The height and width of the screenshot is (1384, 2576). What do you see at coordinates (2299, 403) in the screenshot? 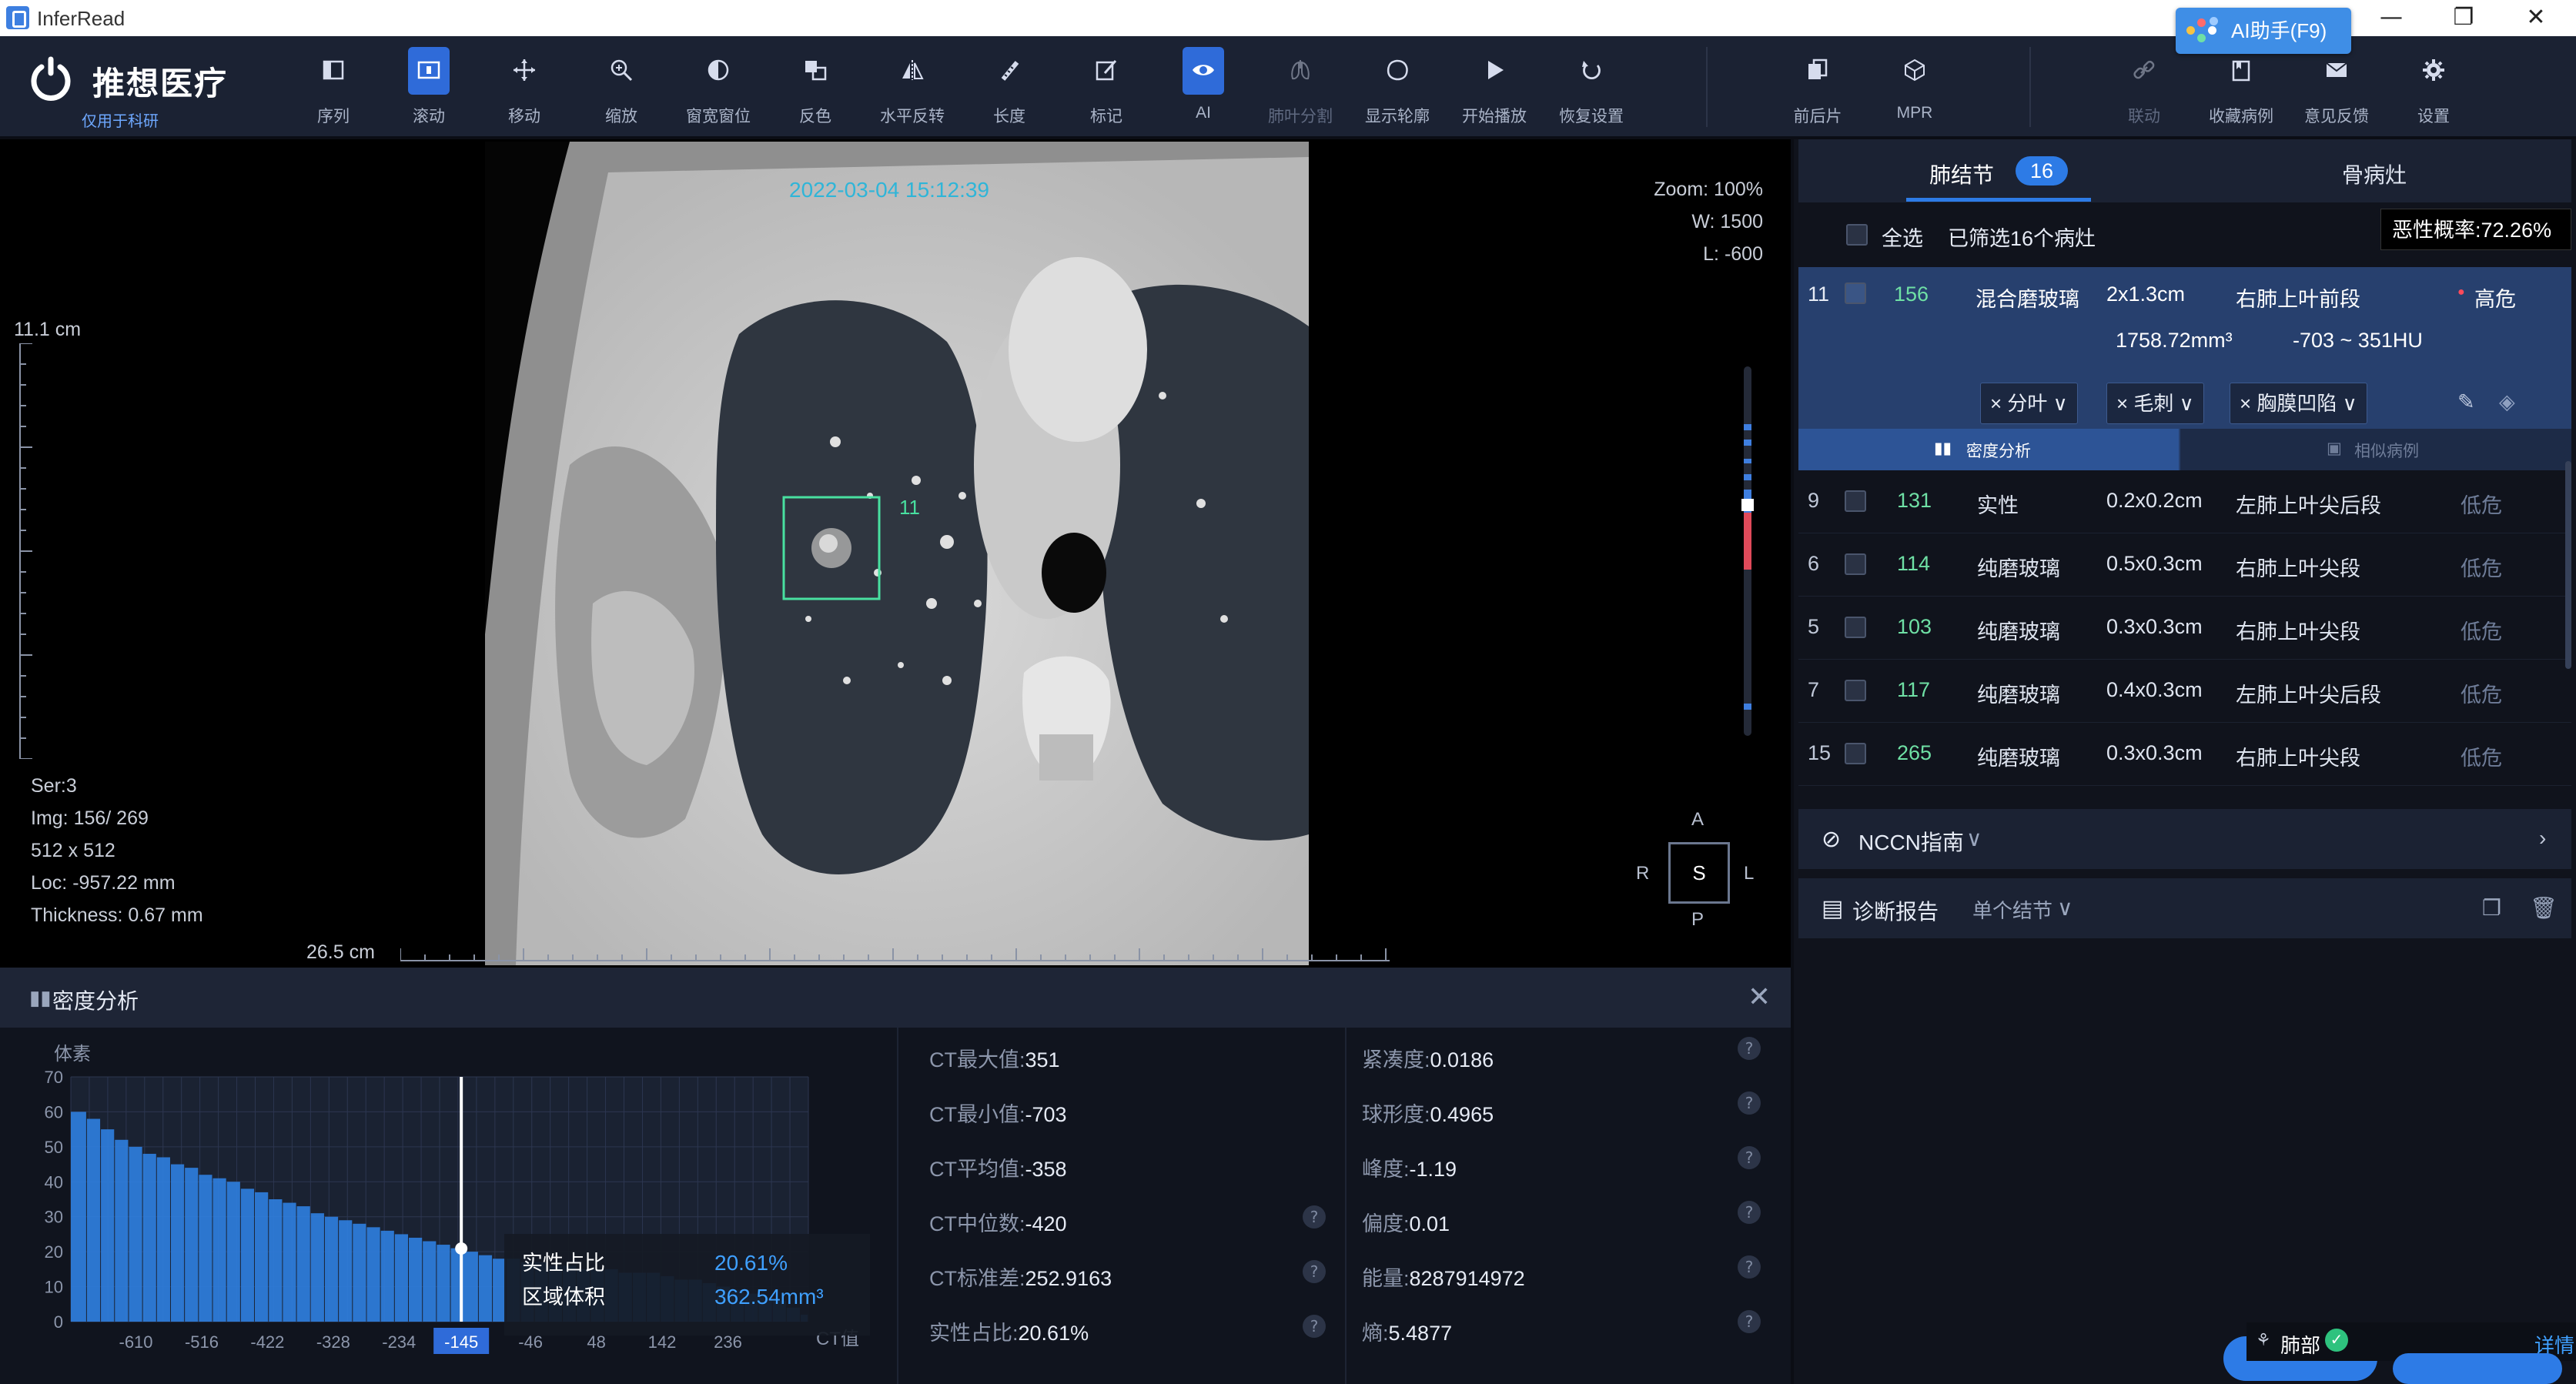
I see `chip-pleural-indentation: × 胸膜凹陷 ∨` at bounding box center [2299, 403].